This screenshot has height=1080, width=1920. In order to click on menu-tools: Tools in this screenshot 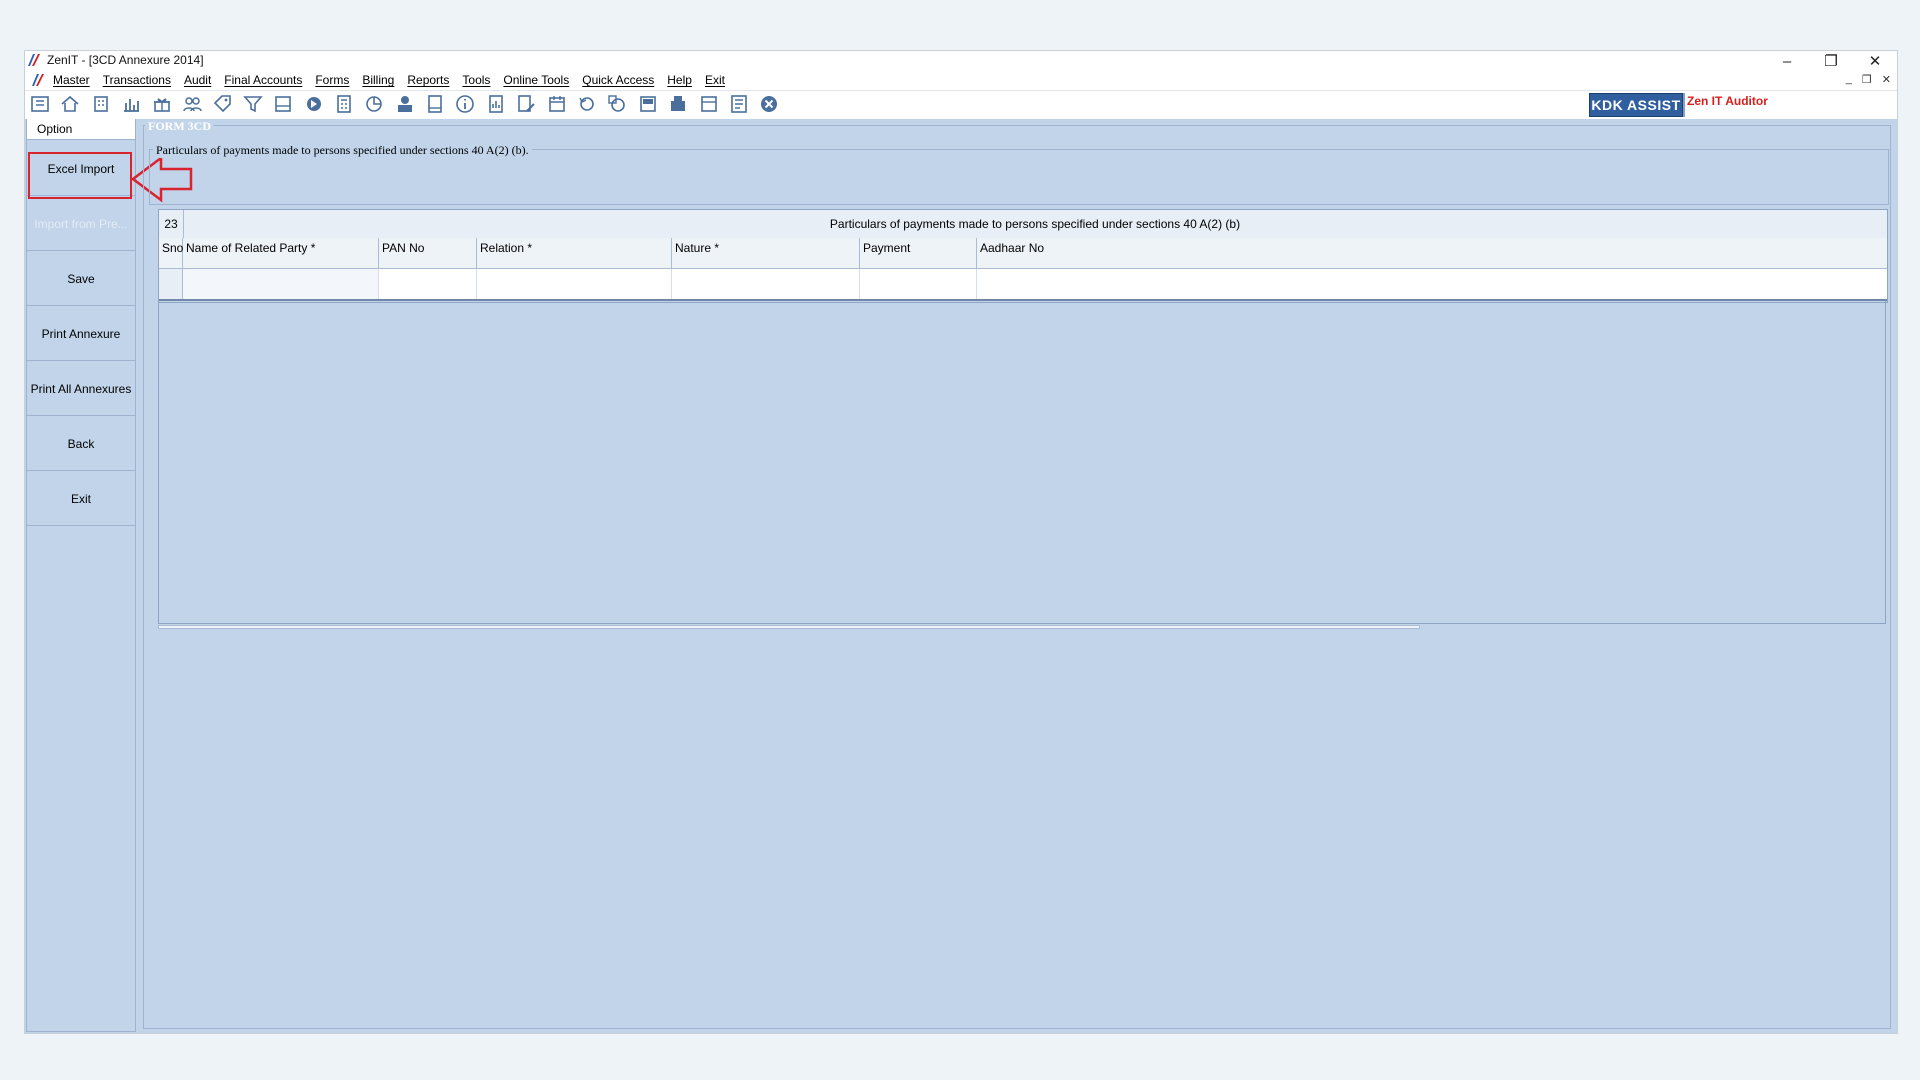, I will do `click(476, 80)`.